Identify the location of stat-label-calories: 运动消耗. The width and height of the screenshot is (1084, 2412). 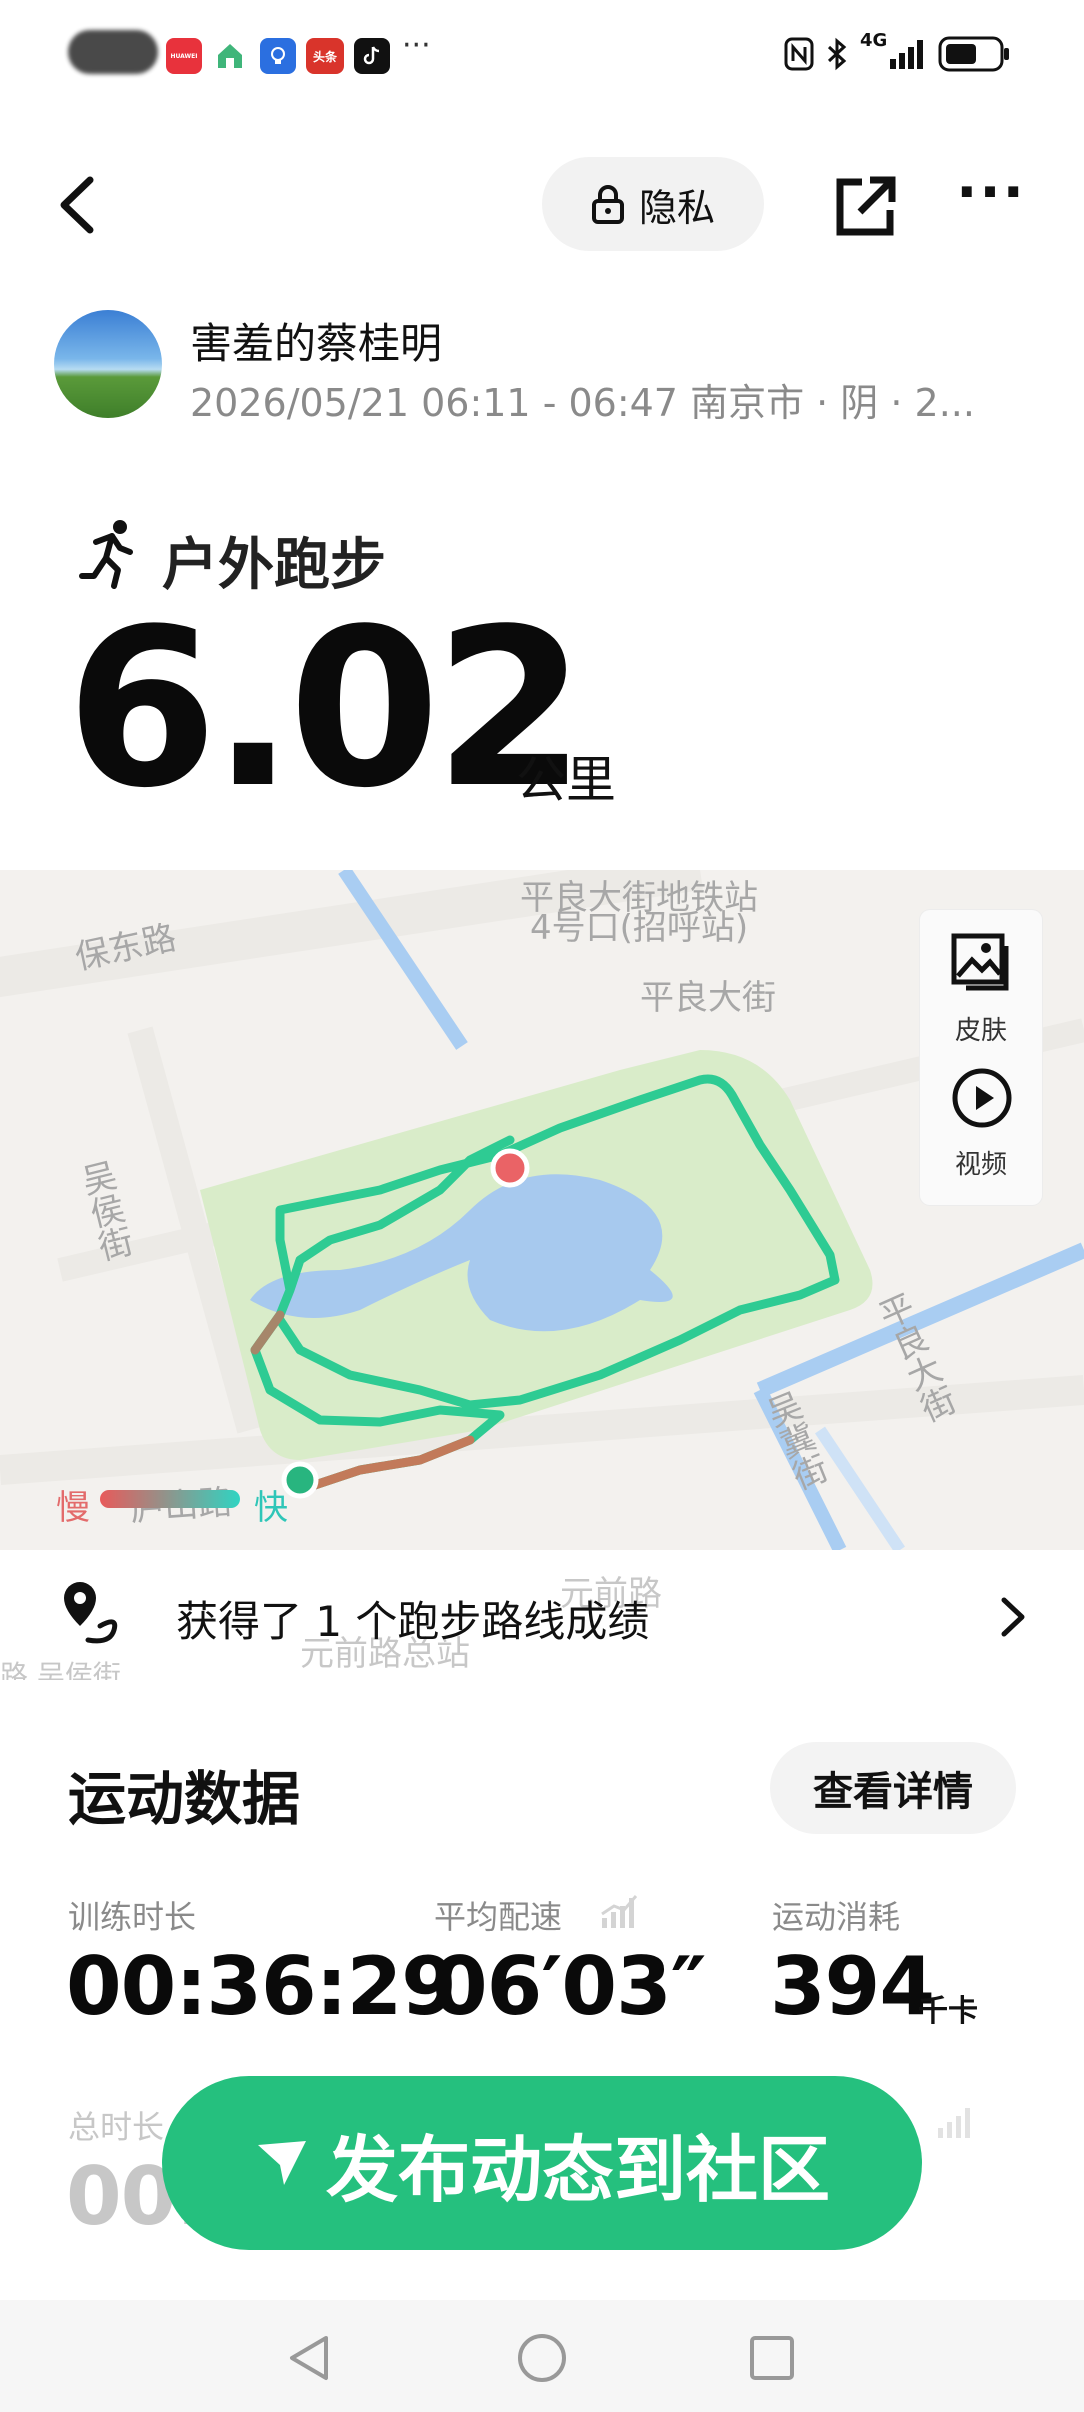
(836, 1917).